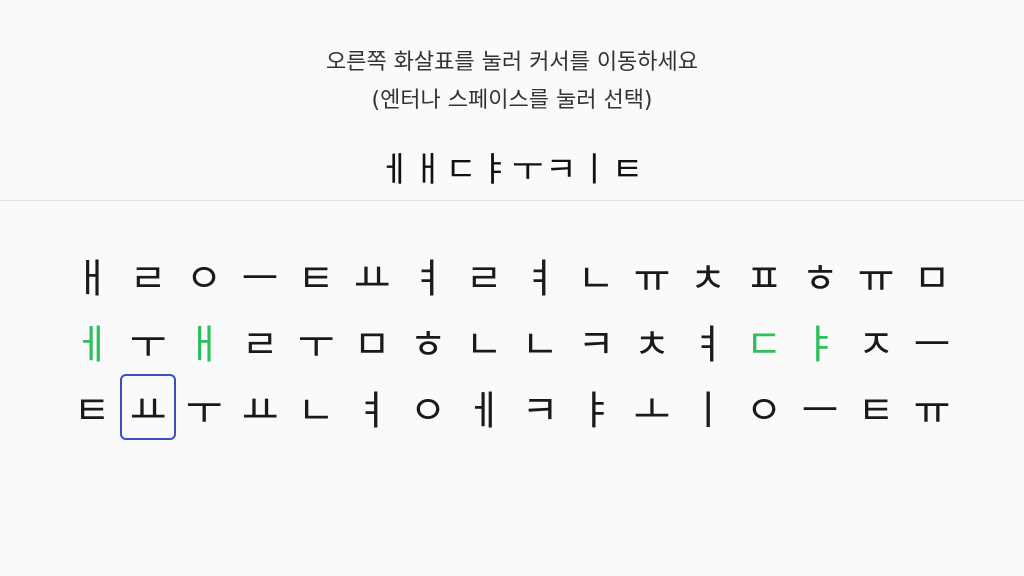  I want to click on grid-row: ㅔㅜㅐㄹㅜㅁㅎㄴㄴㅋㅊㅕㄷㅑㅈㅡ, so click(512, 341).